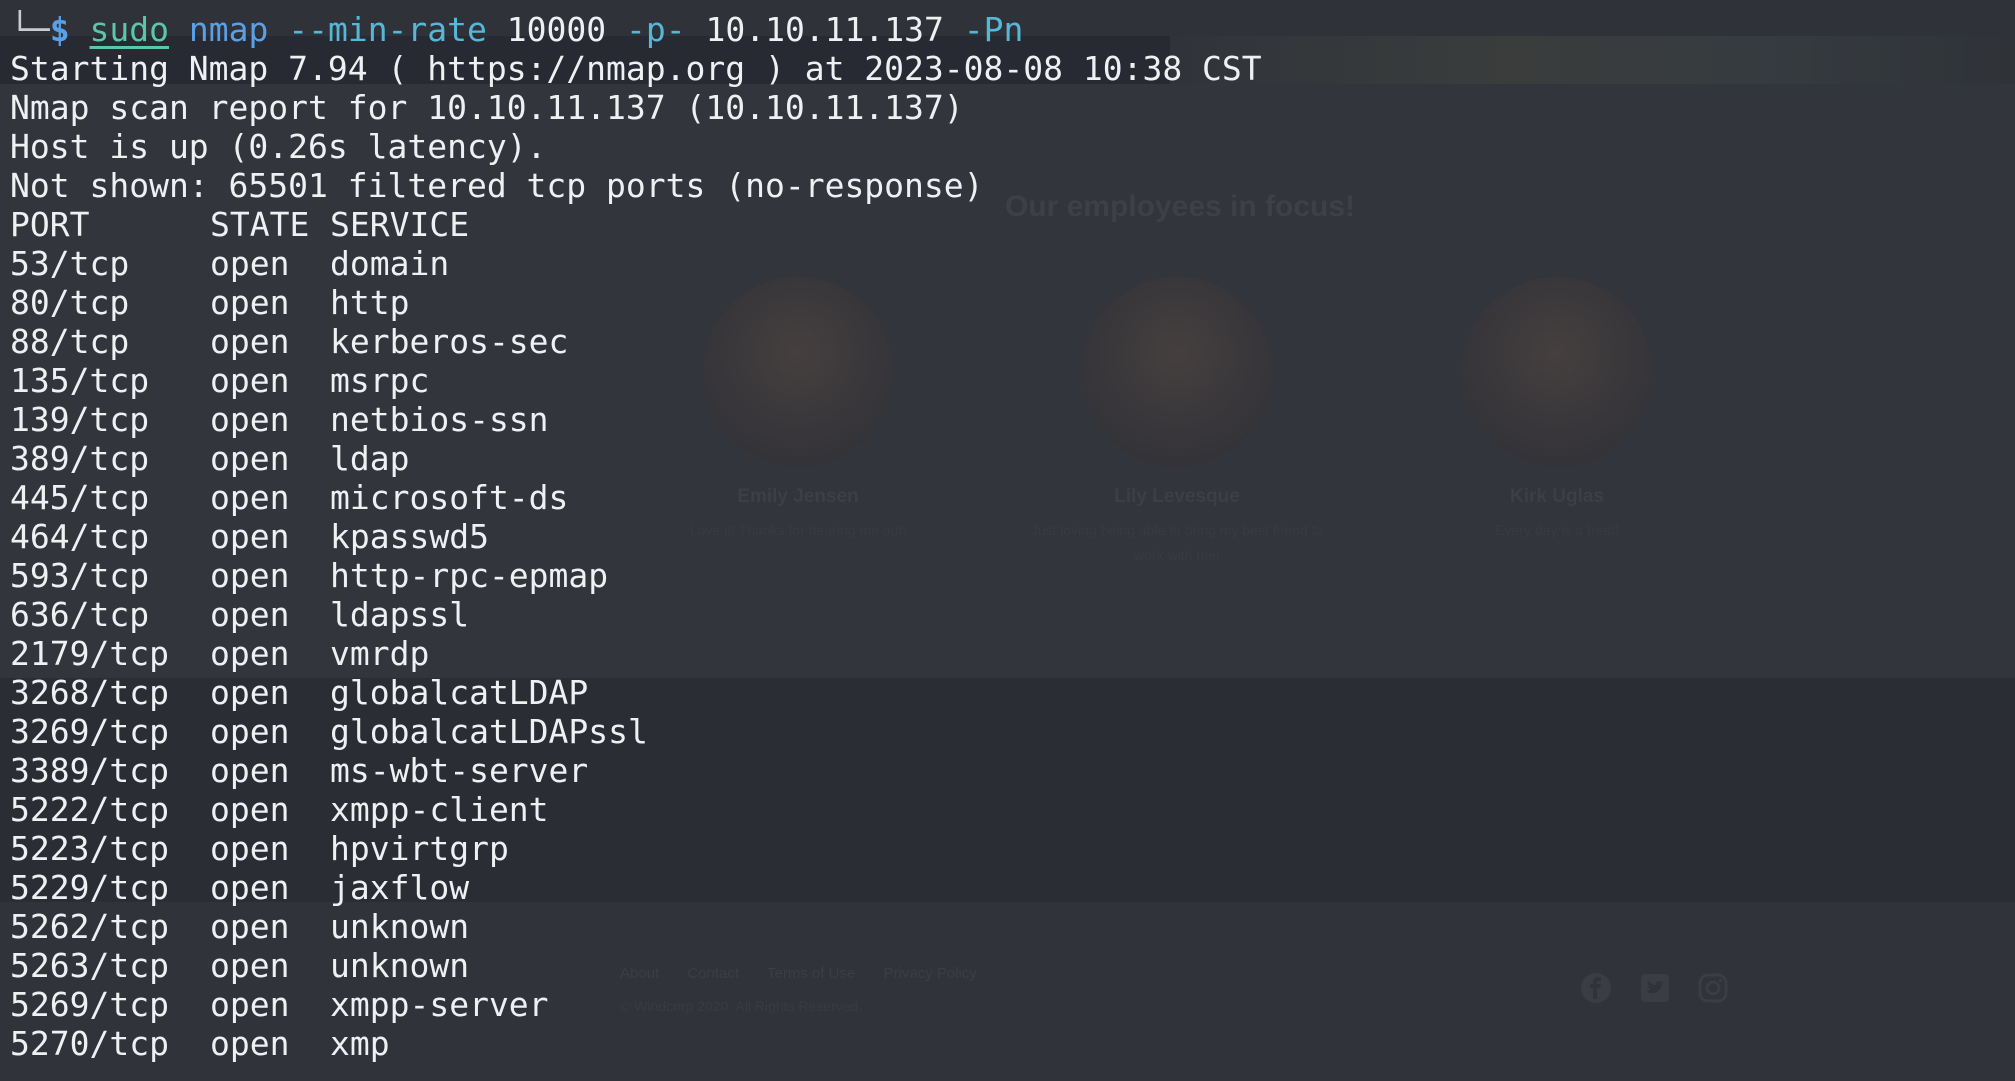 The width and height of the screenshot is (2015, 1081). Describe the element at coordinates (656, 29) in the screenshot. I see `command-flag-ports: -p-` at that location.